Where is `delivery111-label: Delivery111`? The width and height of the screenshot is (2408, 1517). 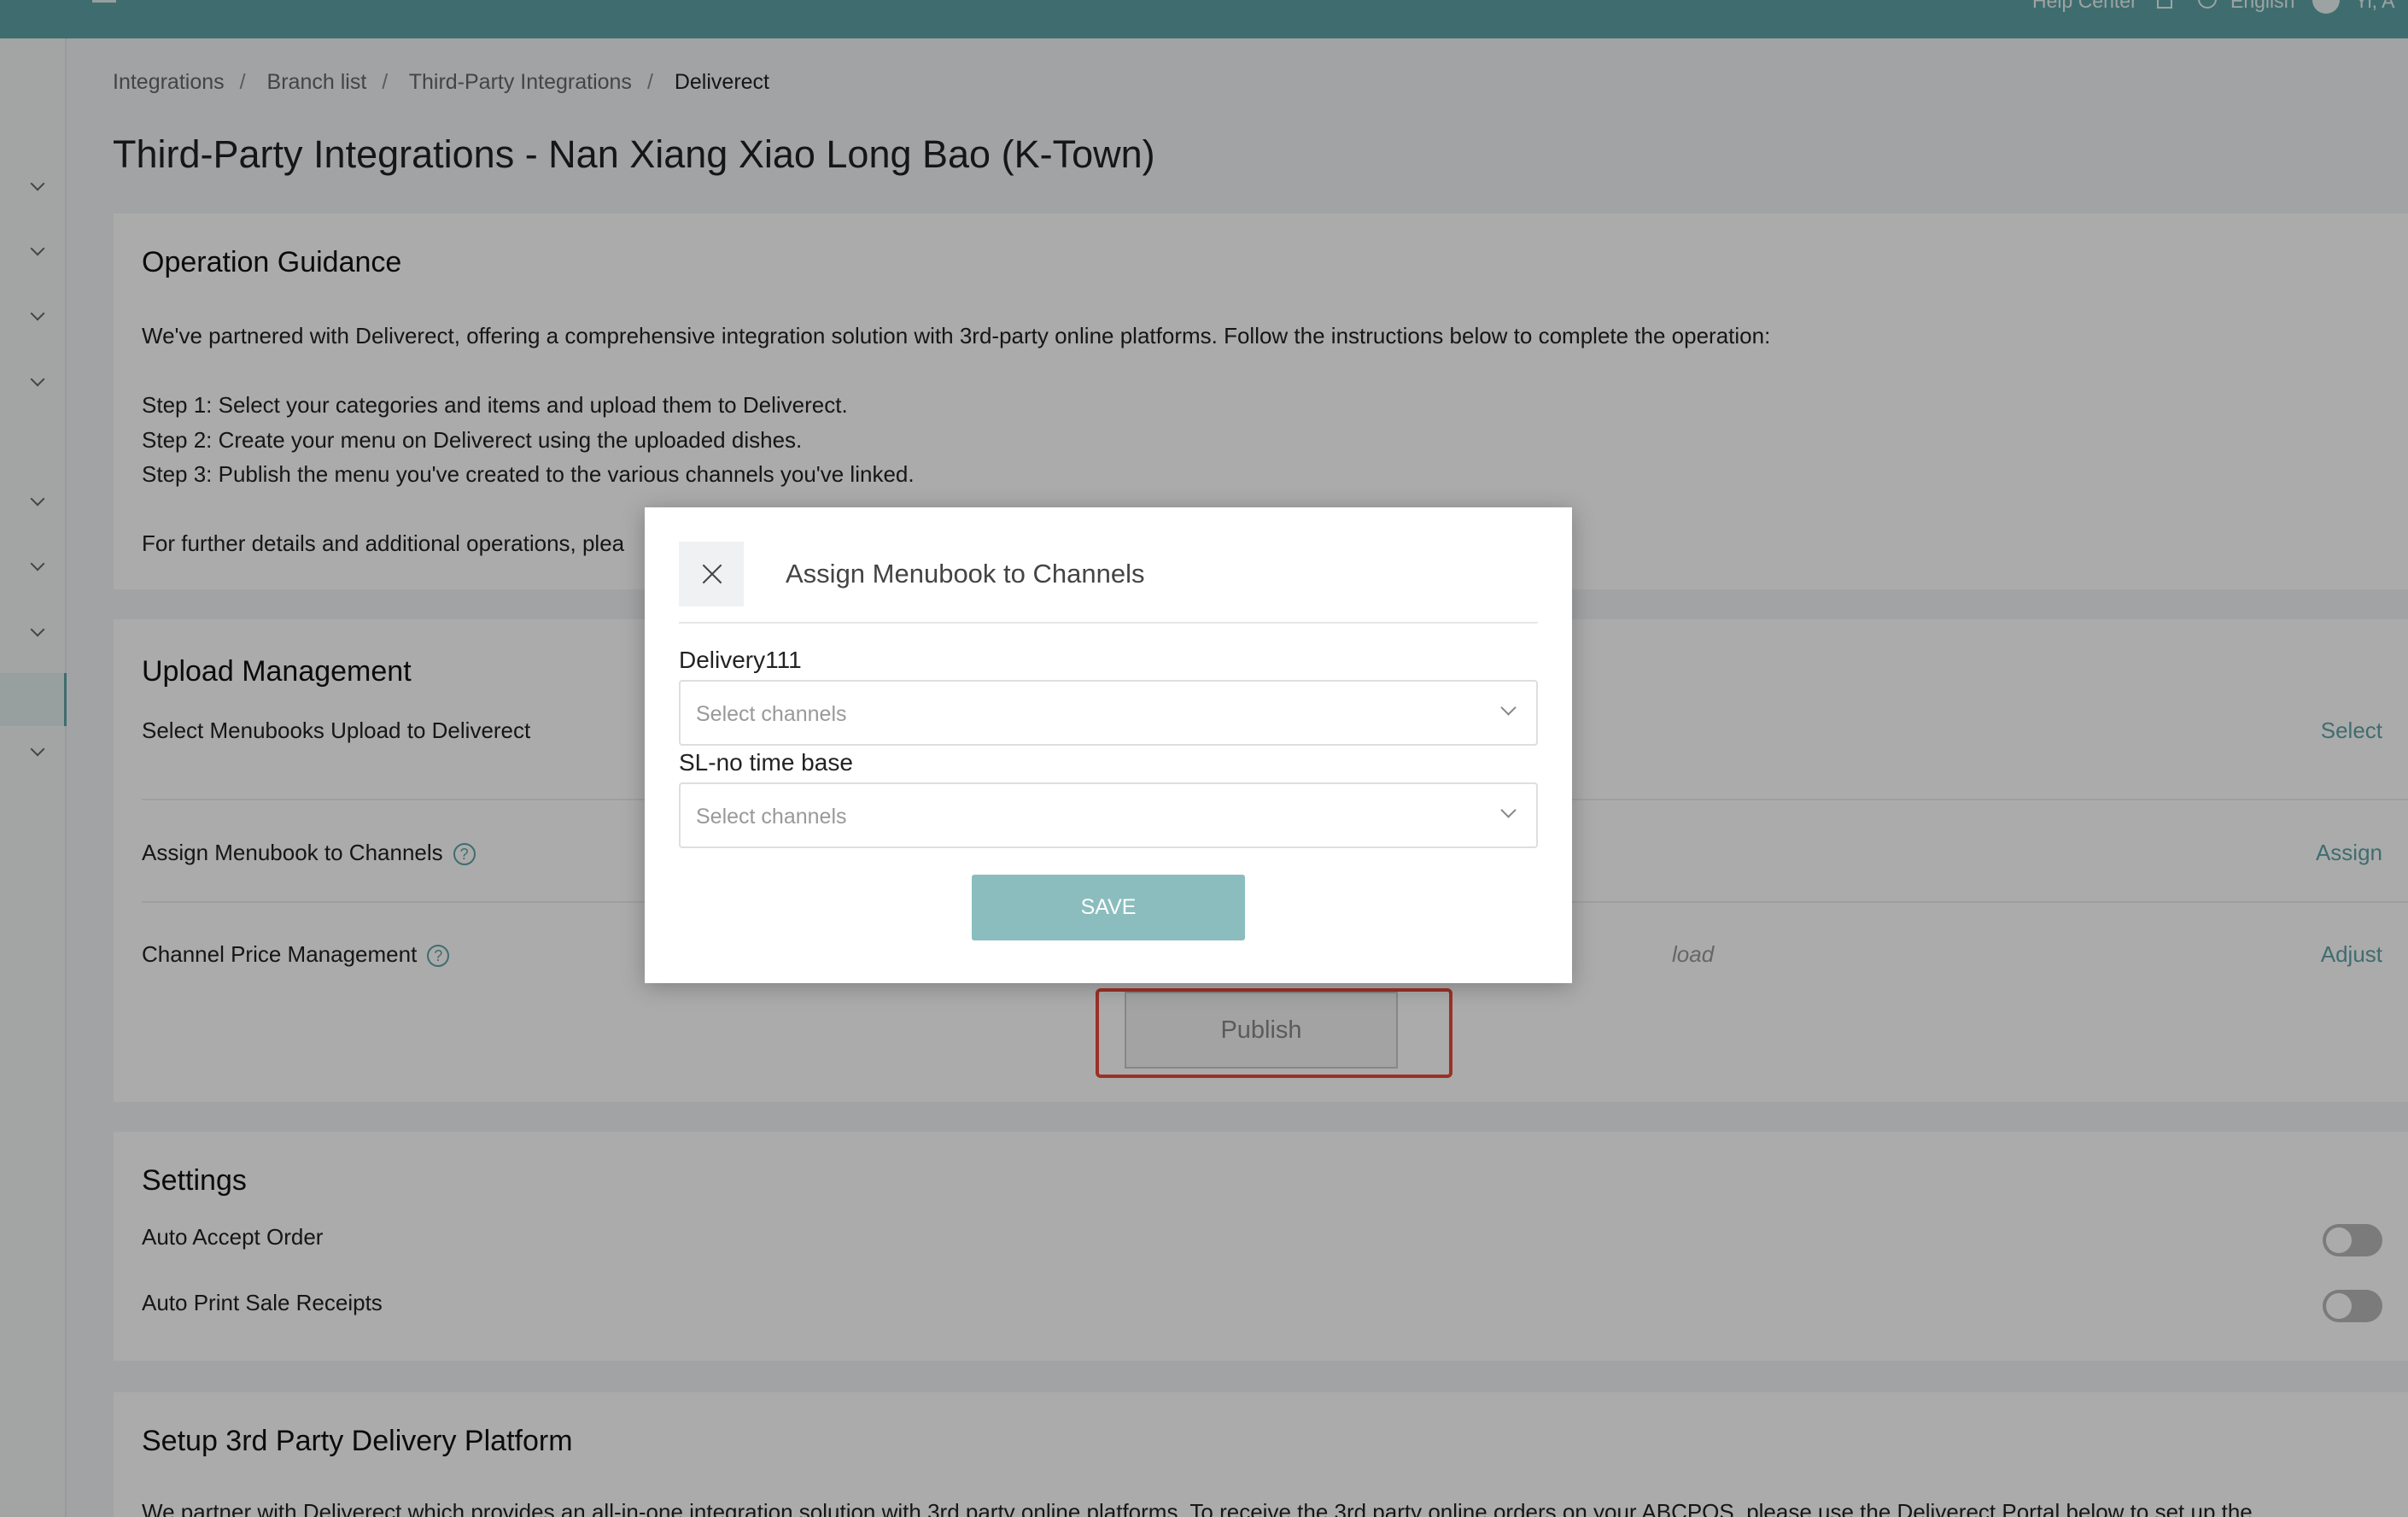 delivery111-label: Delivery111 is located at coordinates (740, 660).